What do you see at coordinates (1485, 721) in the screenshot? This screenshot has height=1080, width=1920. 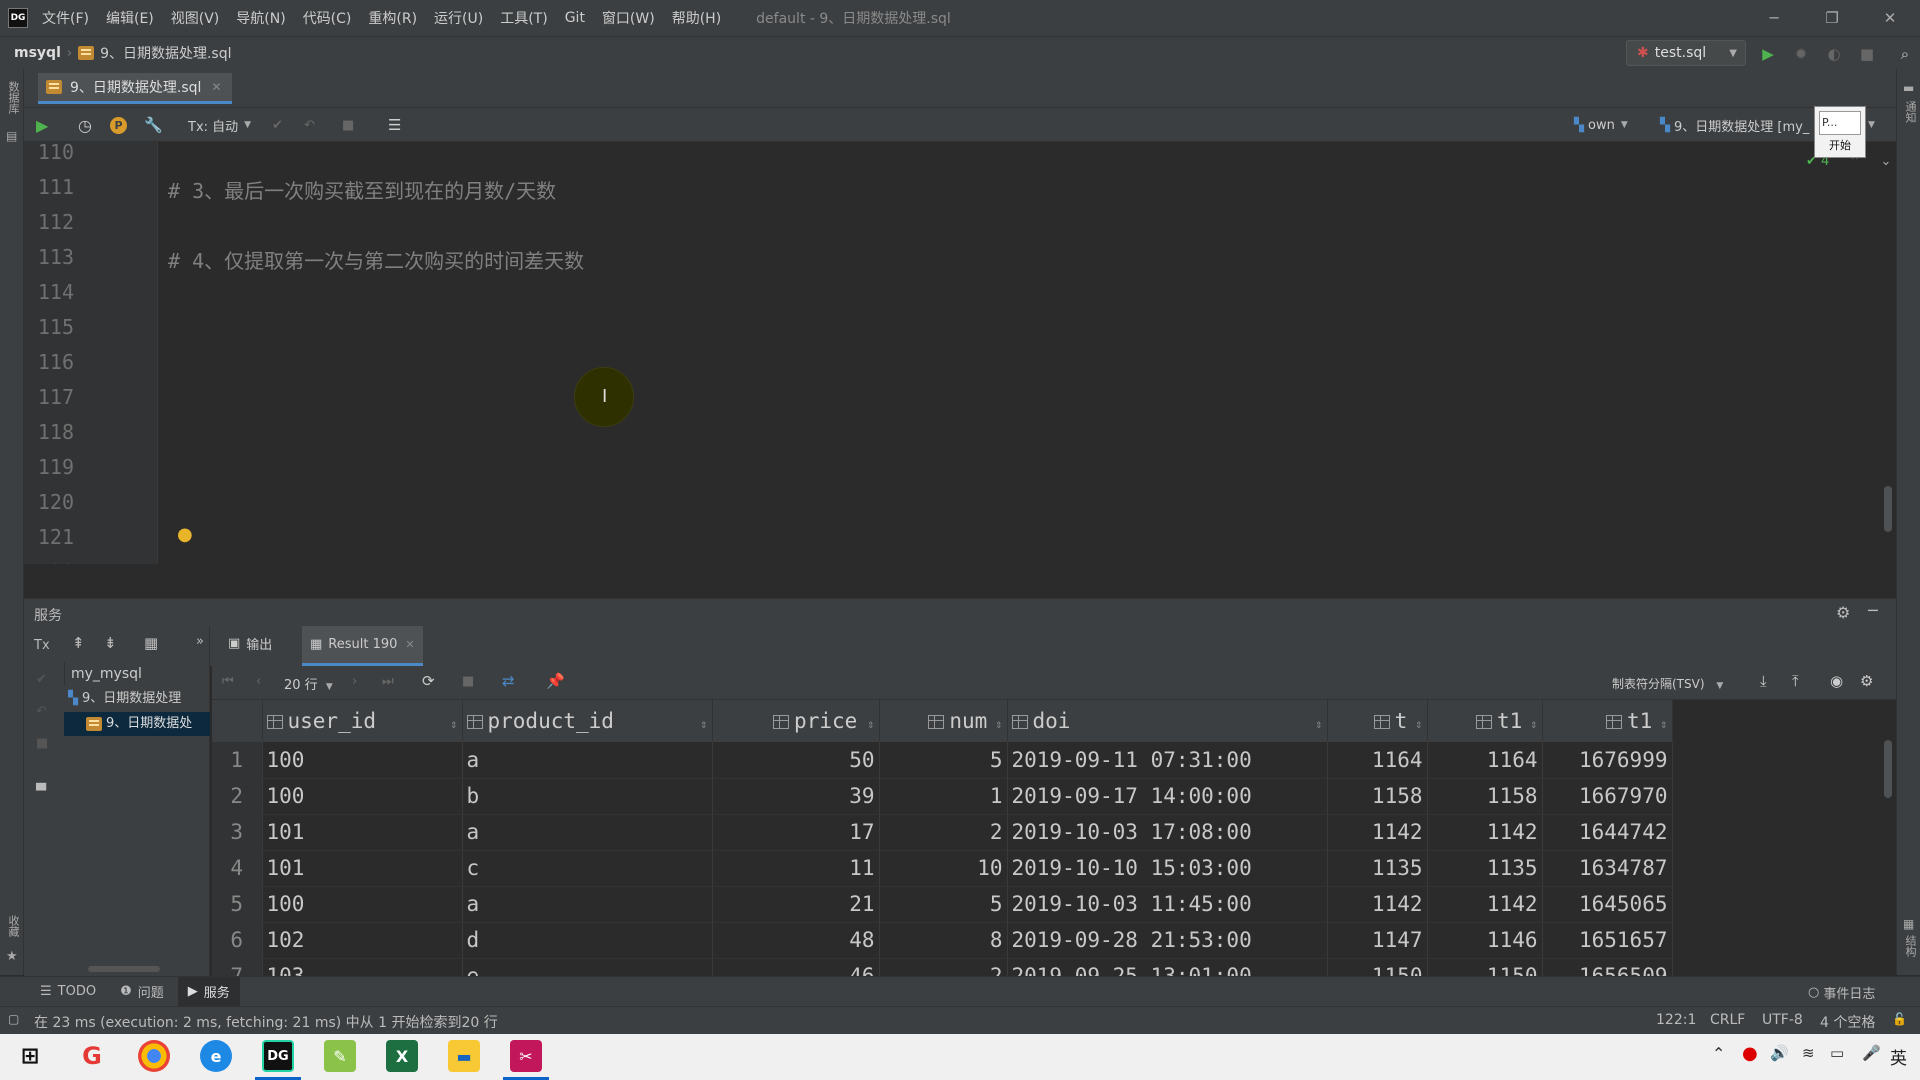 I see `column-header-t1: t1 ⇕` at bounding box center [1485, 721].